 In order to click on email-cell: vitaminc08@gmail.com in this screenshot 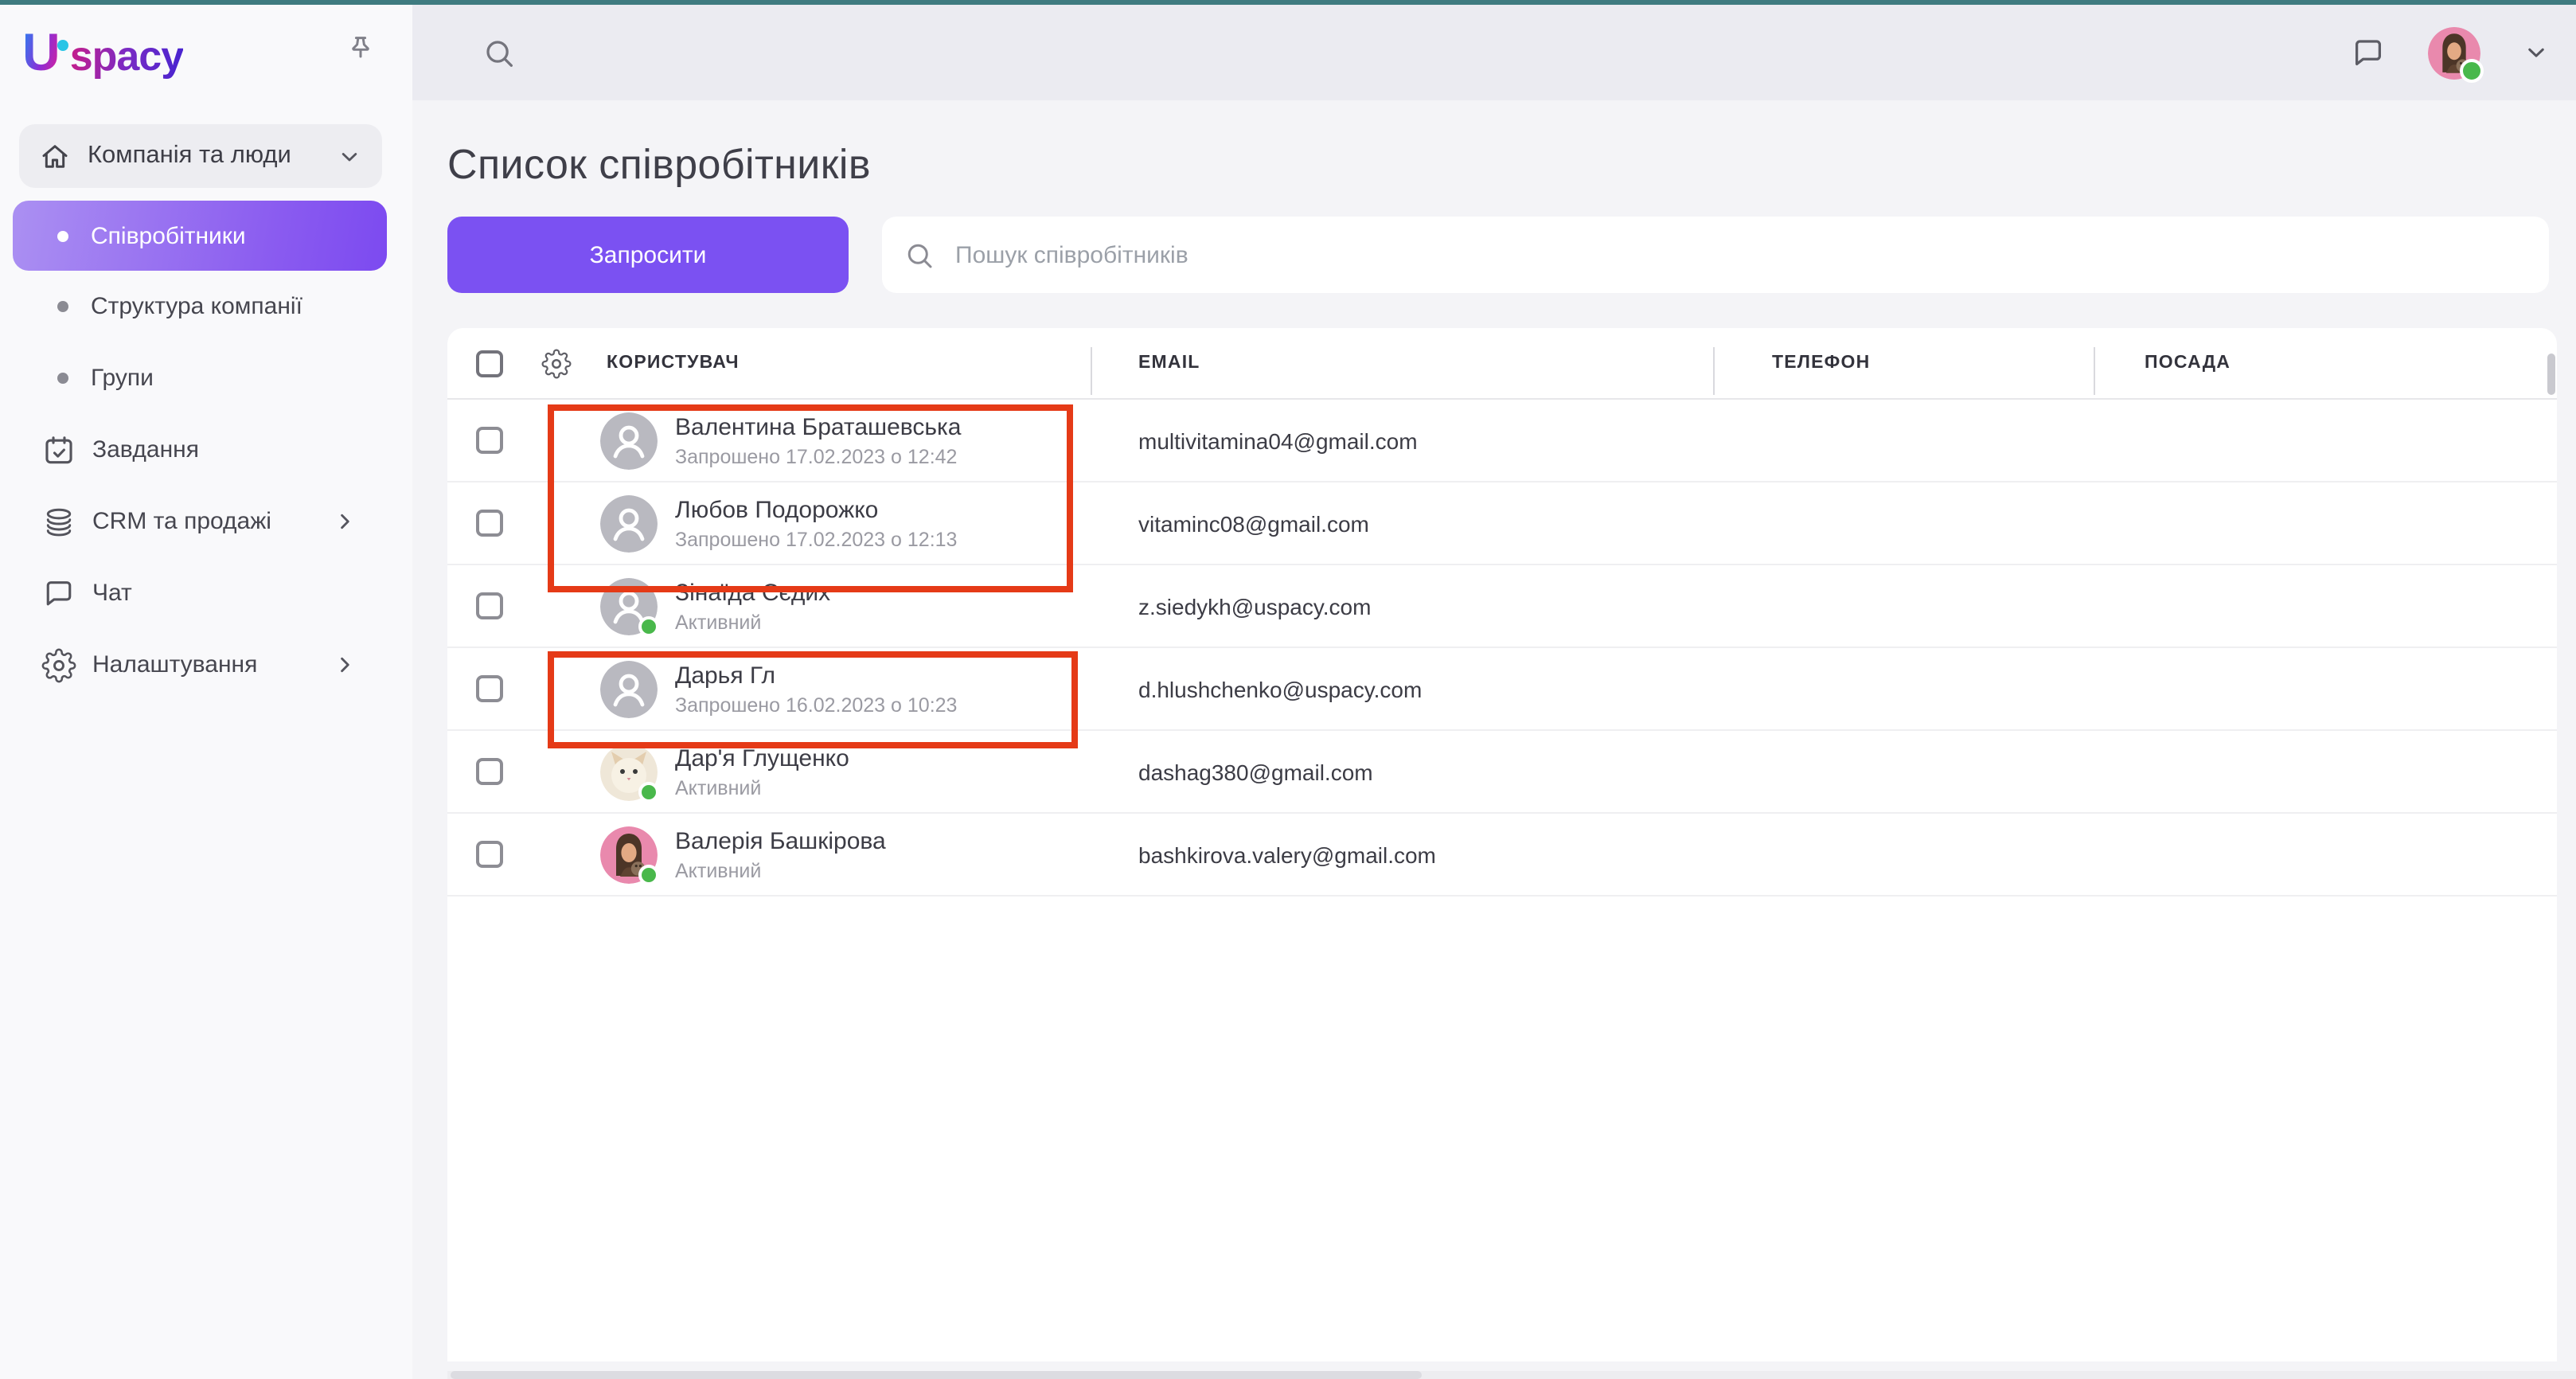, I will do `click(1253, 523)`.